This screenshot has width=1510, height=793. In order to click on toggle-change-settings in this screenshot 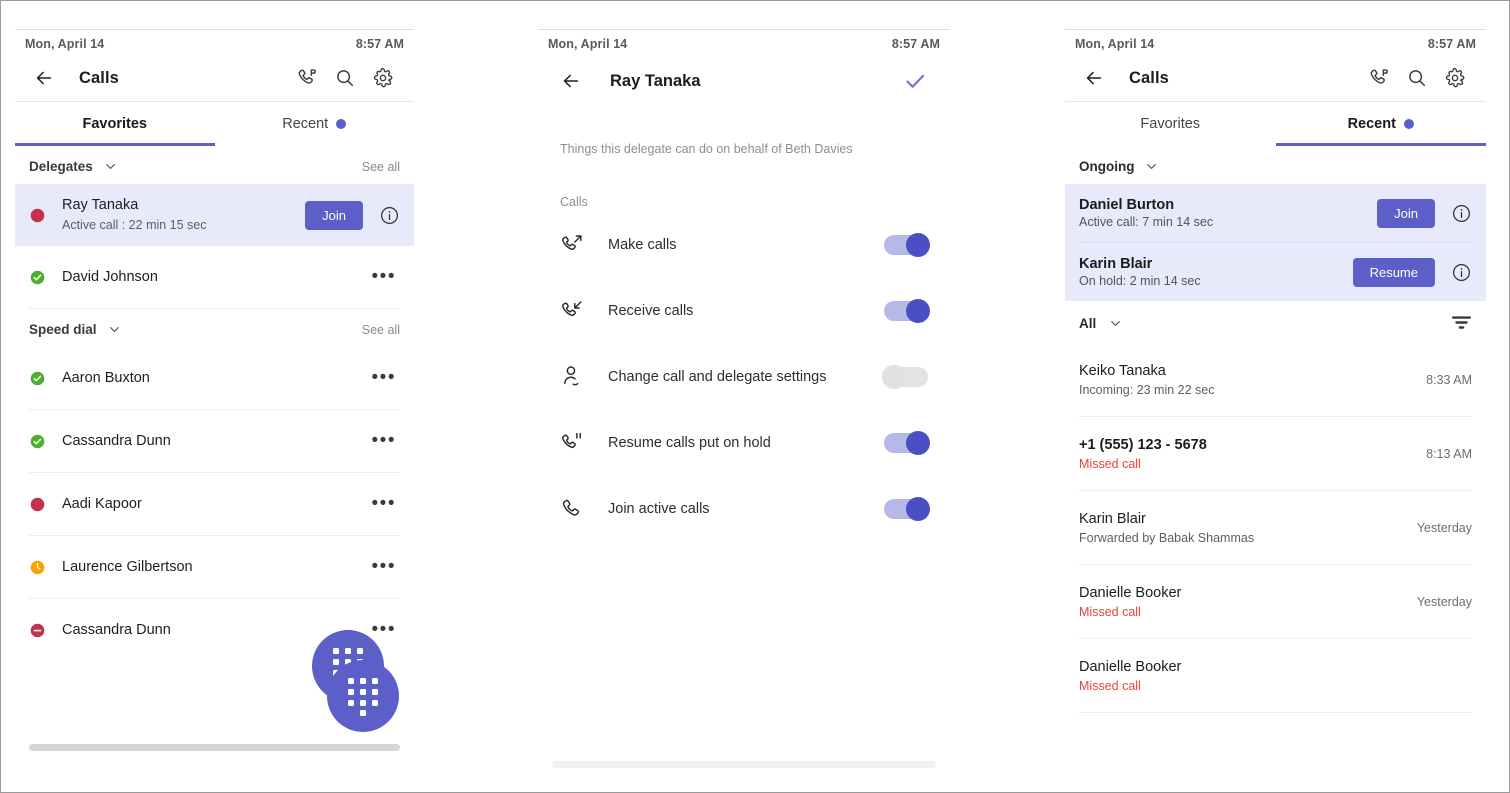, I will do `click(905, 376)`.